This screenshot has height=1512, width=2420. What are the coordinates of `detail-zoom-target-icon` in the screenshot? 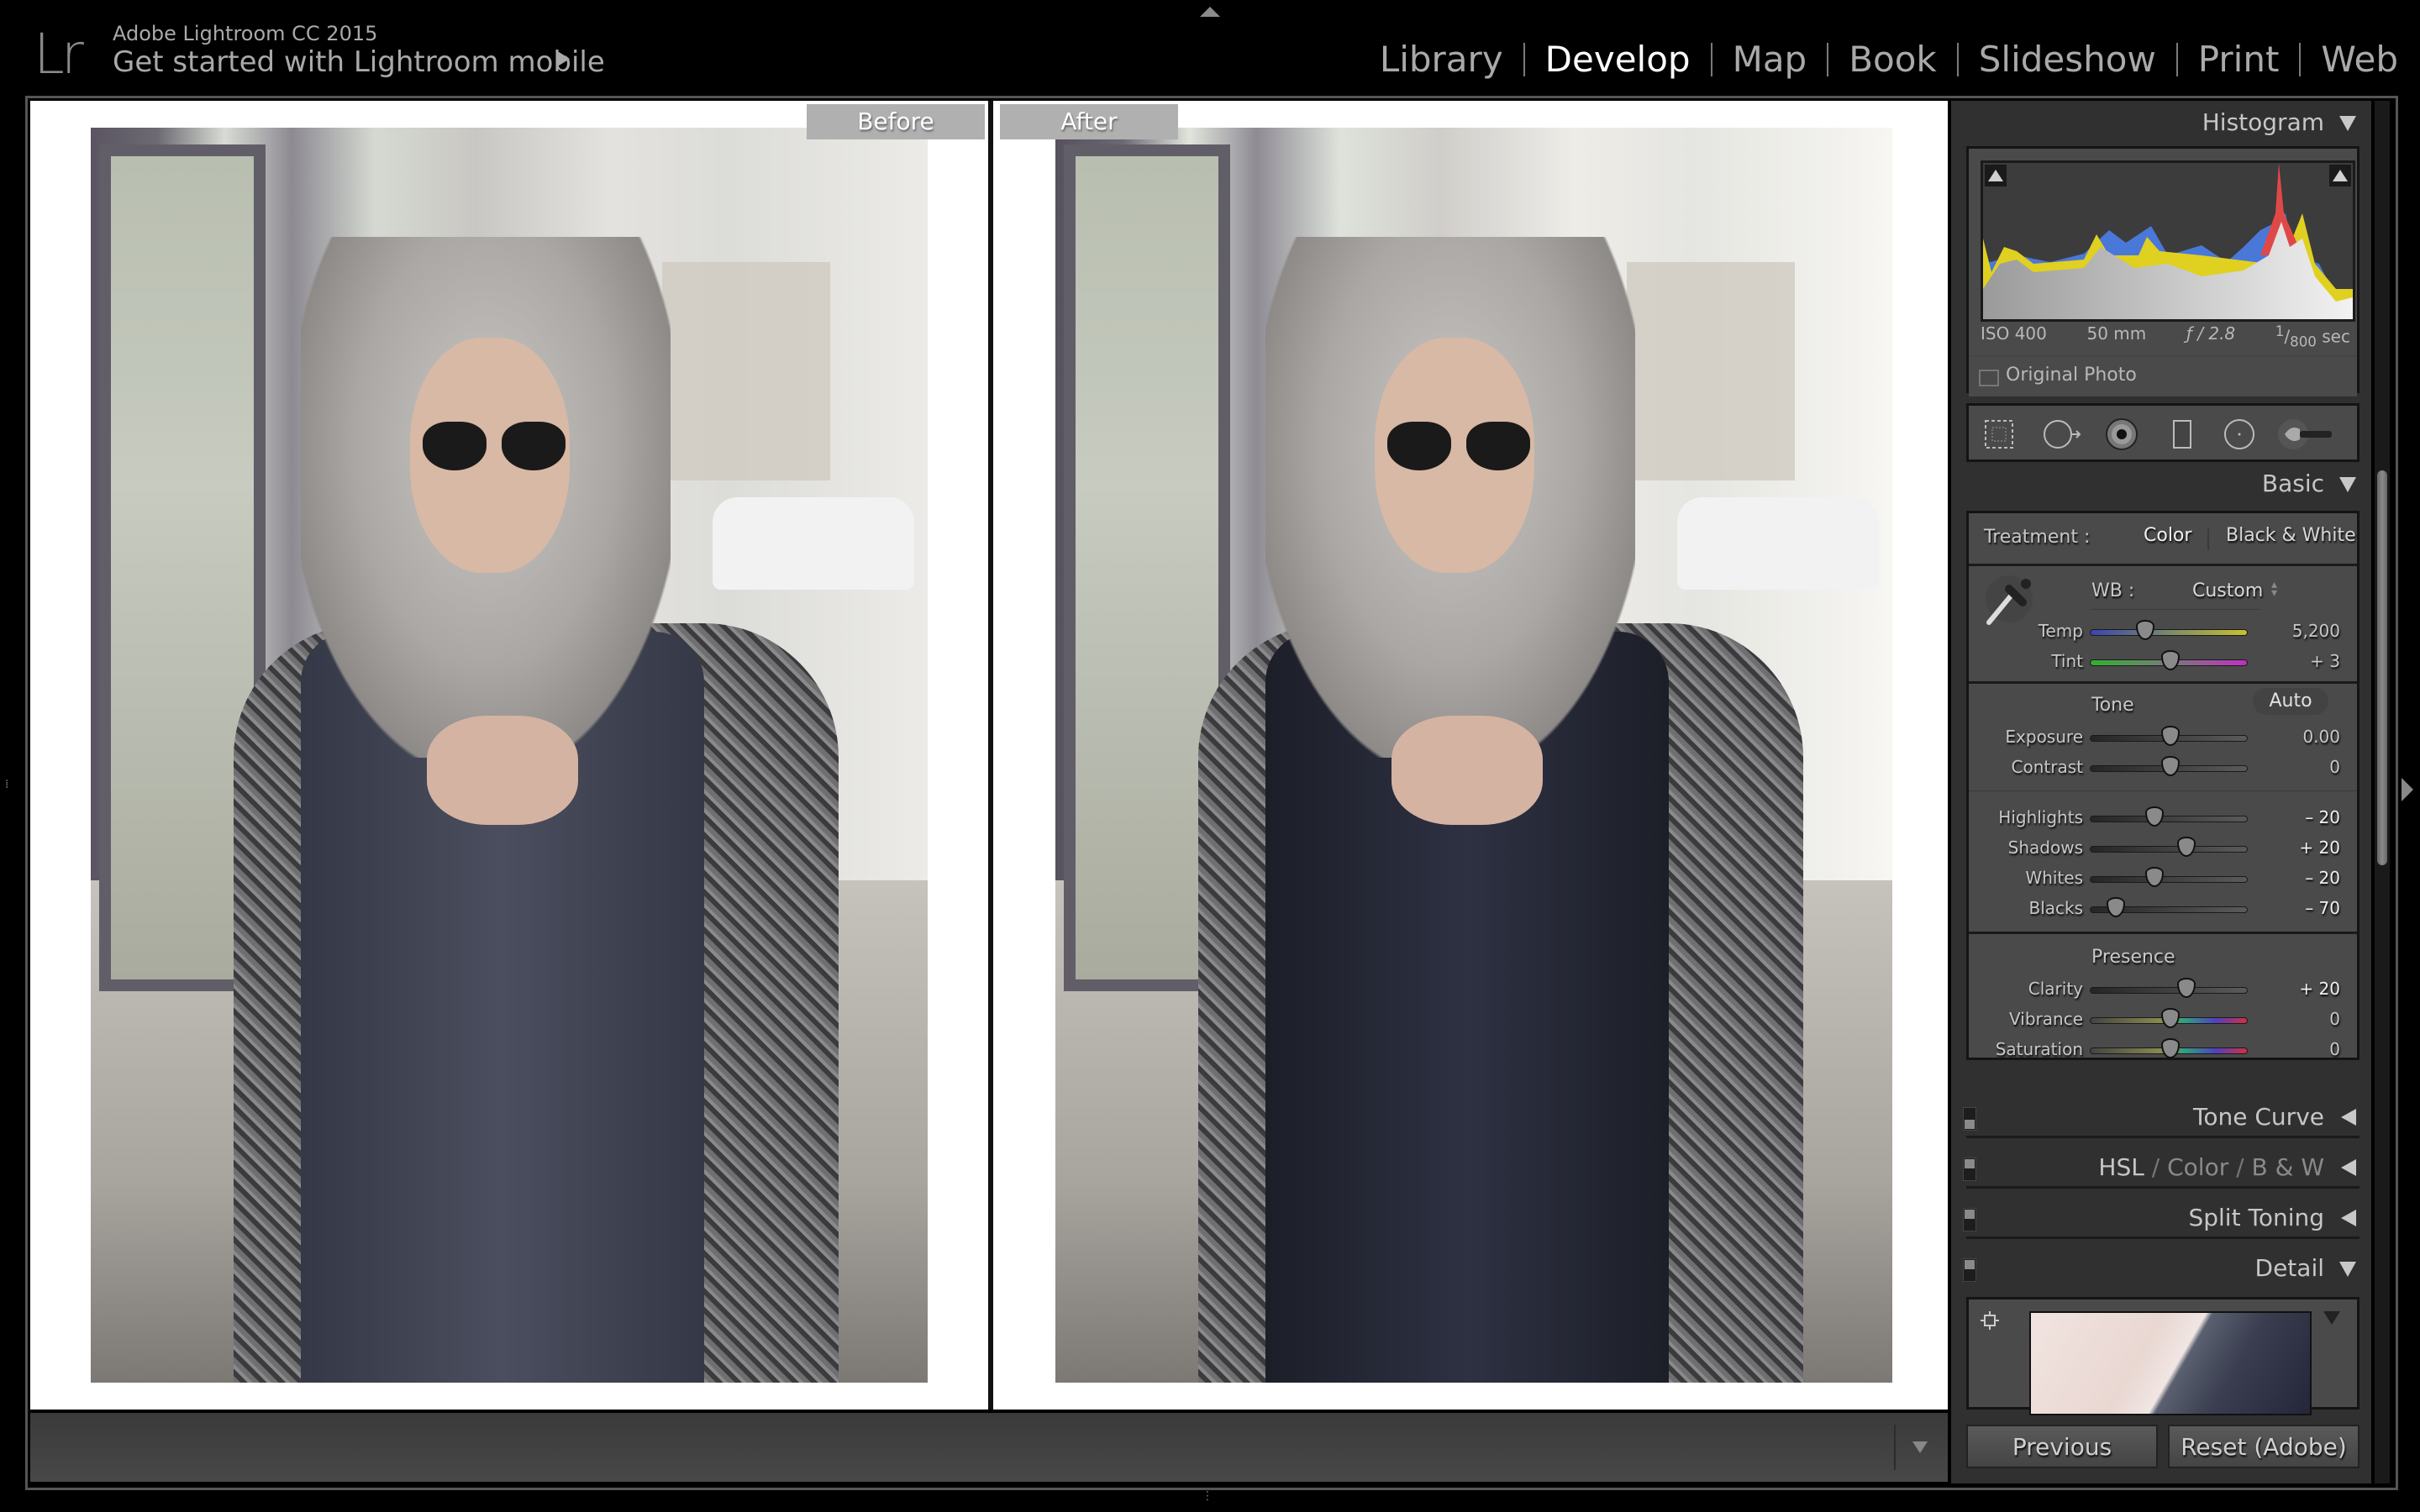 It's located at (1990, 1320).